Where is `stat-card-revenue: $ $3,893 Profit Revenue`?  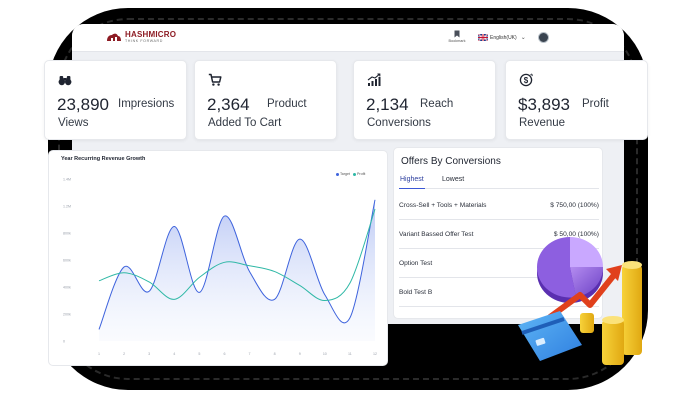 stat-card-revenue: $ $3,893 Profit Revenue is located at coordinates (576, 100).